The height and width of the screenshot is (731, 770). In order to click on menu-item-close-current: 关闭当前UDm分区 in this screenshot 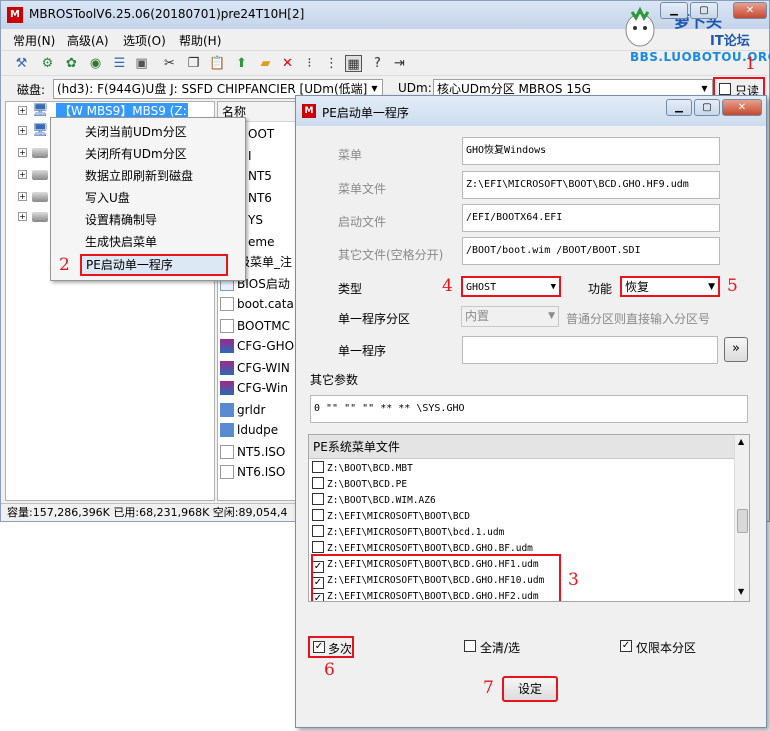, I will do `click(148, 132)`.